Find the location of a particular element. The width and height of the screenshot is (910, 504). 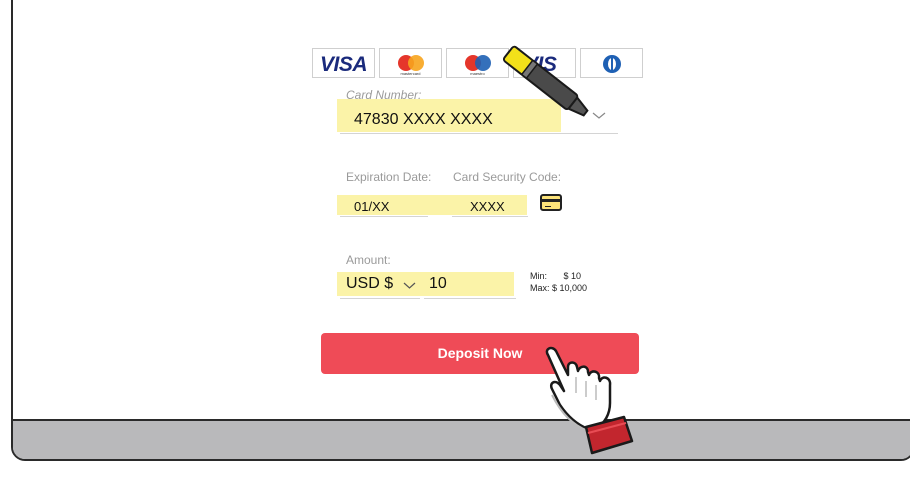

currency-chevron-down-icon is located at coordinates (409, 286).